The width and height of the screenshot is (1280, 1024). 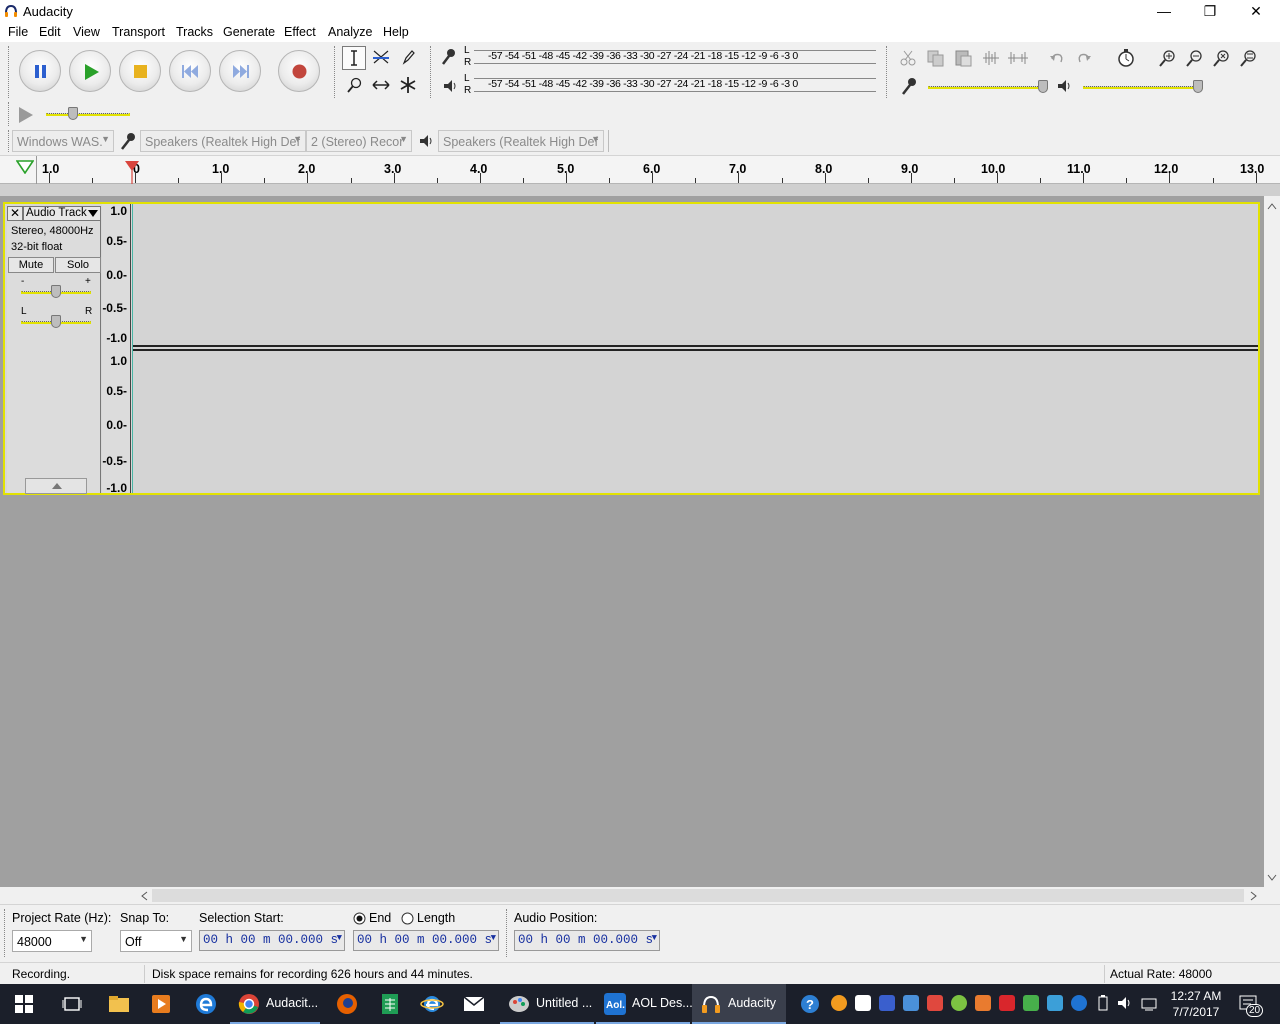 What do you see at coordinates (206, 1004) in the screenshot?
I see `edge-browser-icon` at bounding box center [206, 1004].